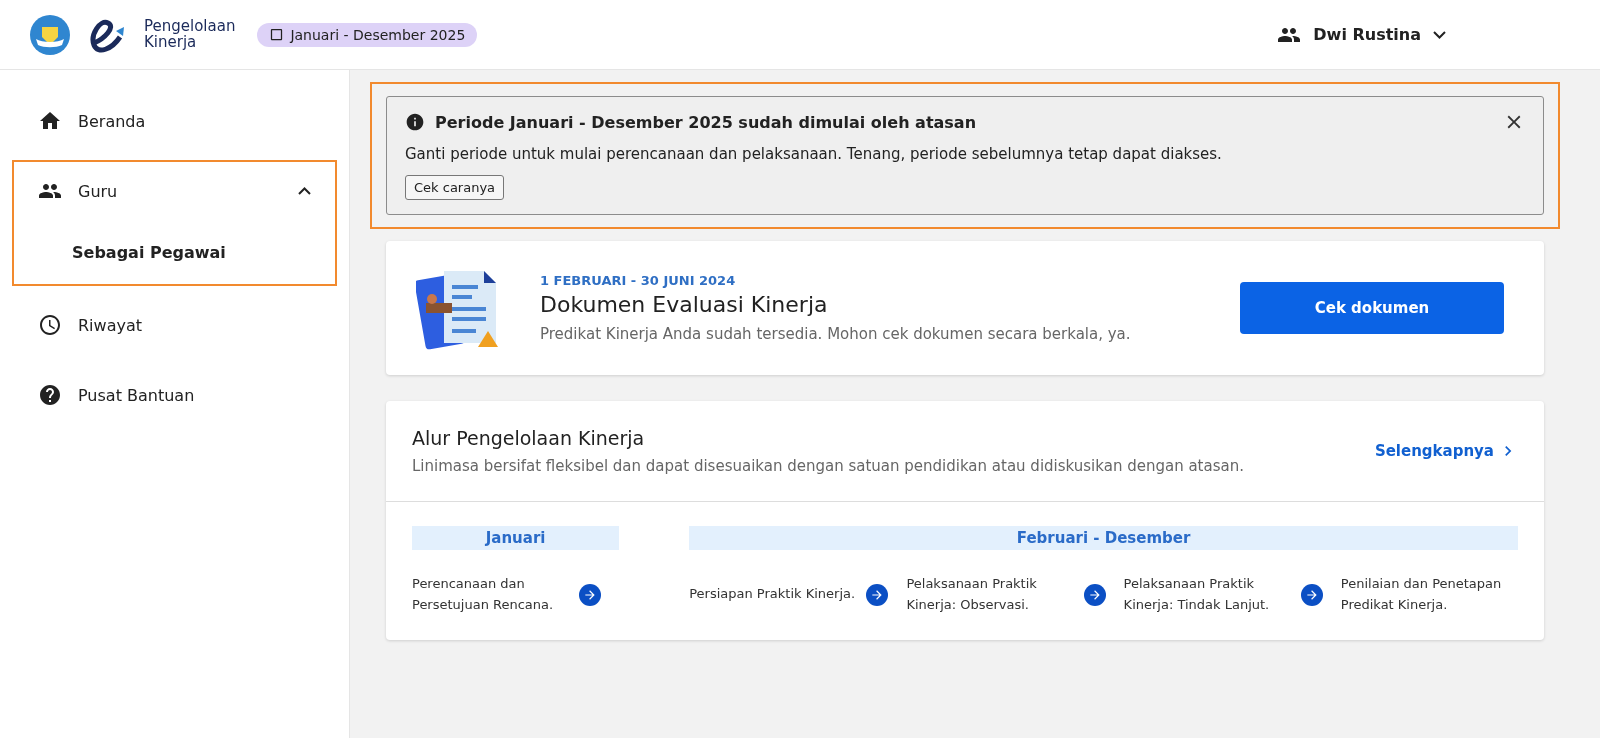 This screenshot has height=738, width=1600. What do you see at coordinates (496, 595) in the screenshot?
I see `flow-step: Perencanaan dan Persetujuan Rencana.` at bounding box center [496, 595].